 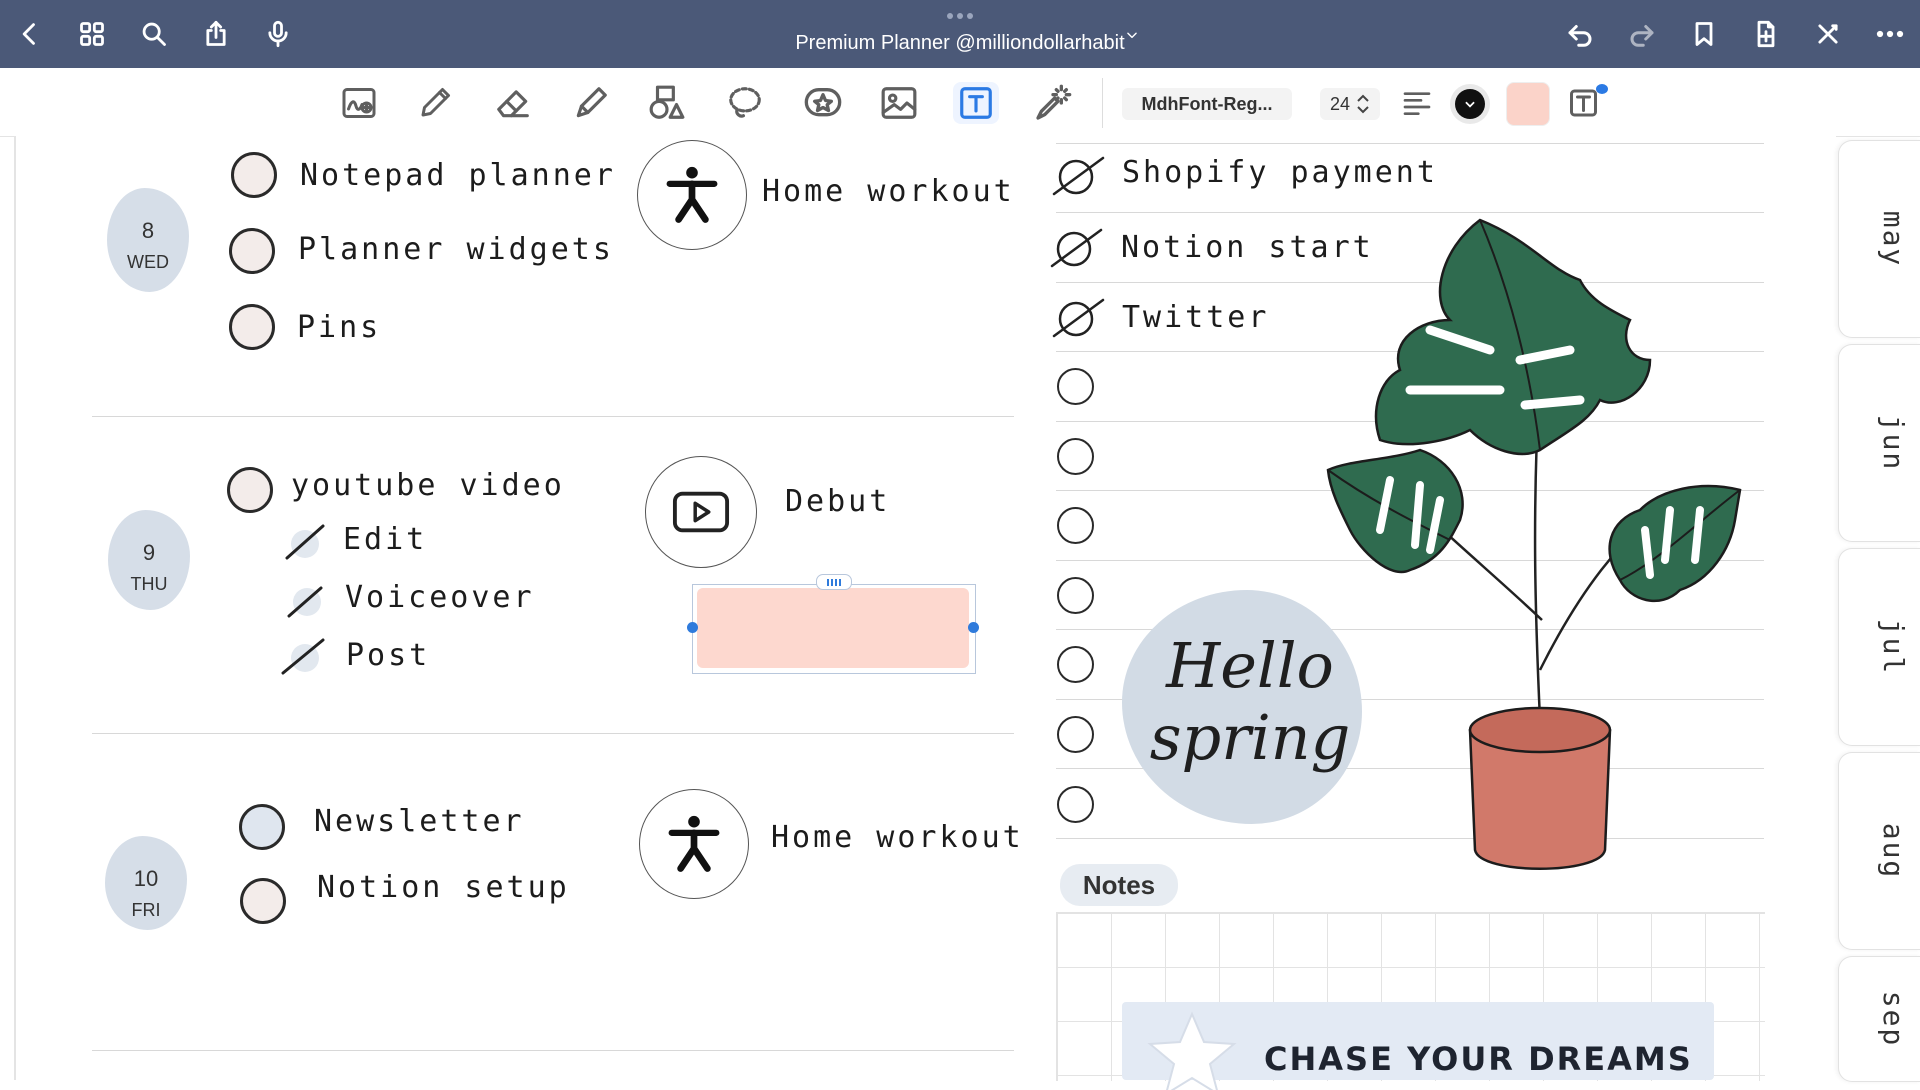 What do you see at coordinates (1642, 34) in the screenshot?
I see `redo-icon` at bounding box center [1642, 34].